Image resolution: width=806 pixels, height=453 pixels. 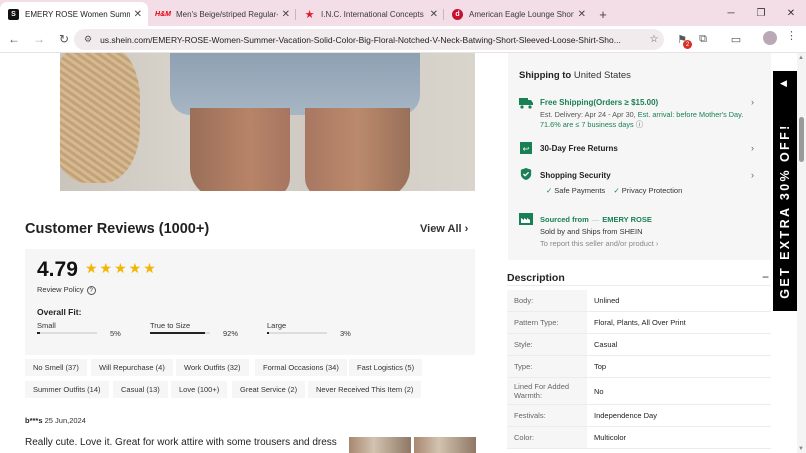 I want to click on report-seller-link: To report this seller and/or product ›, so click(x=599, y=243).